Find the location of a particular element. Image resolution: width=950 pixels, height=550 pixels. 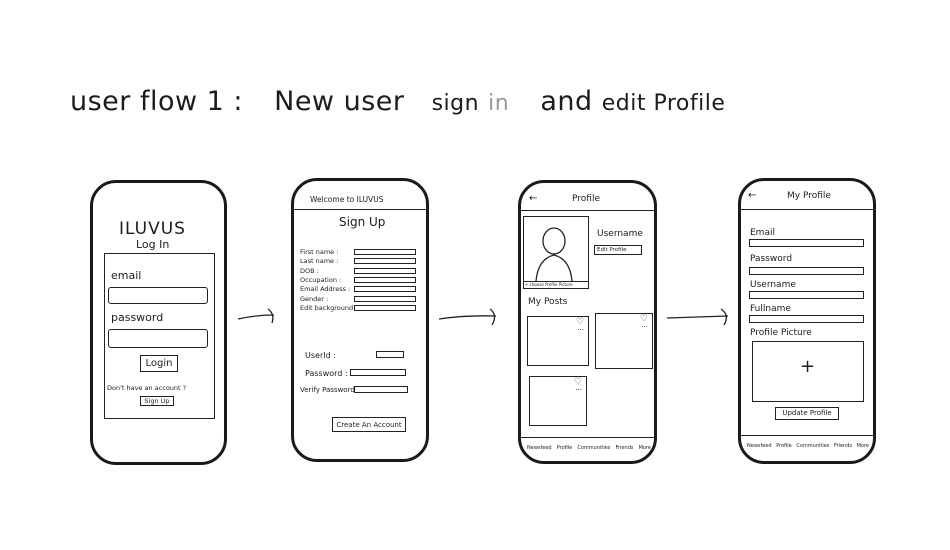

verify-password-field is located at coordinates (381, 389).